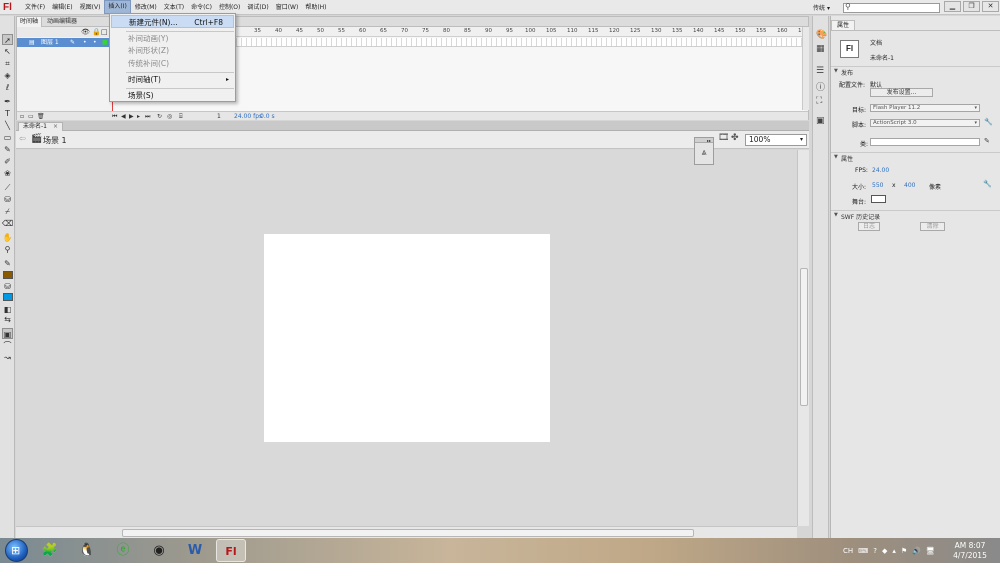  Describe the element at coordinates (990, 6) in the screenshot. I see `close-button: ✕` at that location.